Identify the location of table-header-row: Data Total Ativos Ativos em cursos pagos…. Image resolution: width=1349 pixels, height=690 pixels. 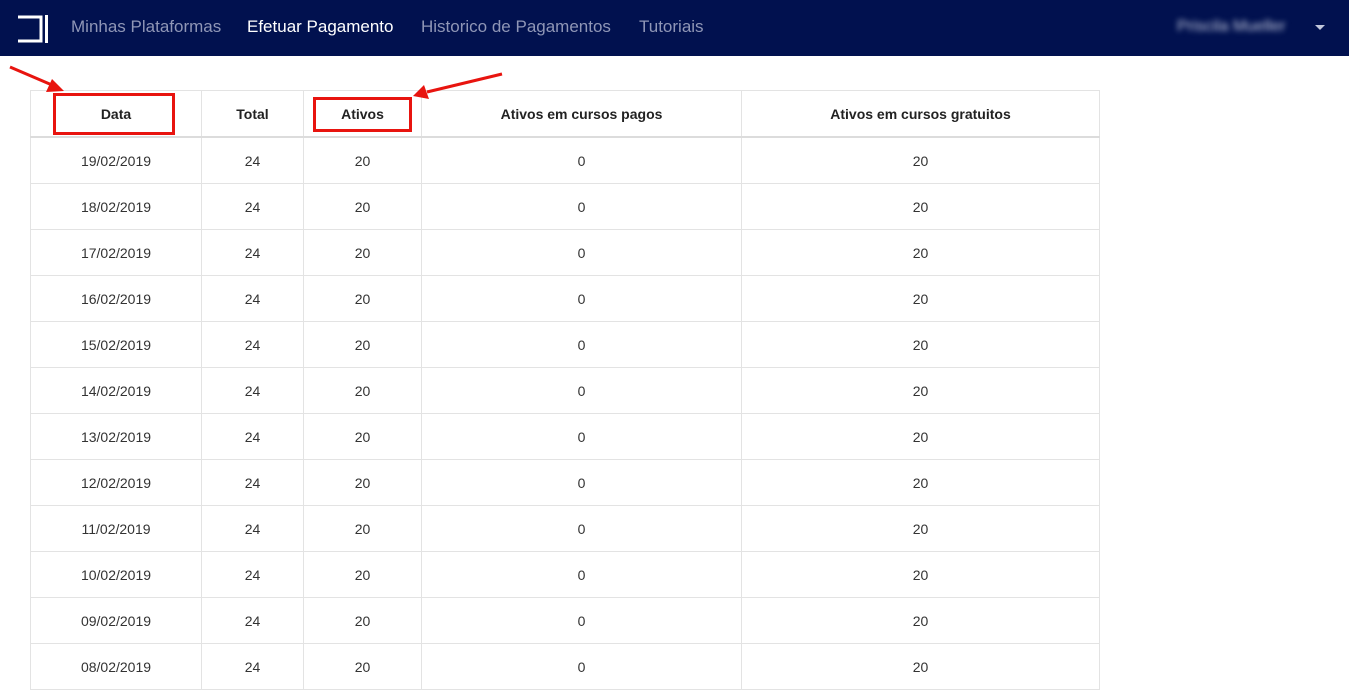
(565, 114).